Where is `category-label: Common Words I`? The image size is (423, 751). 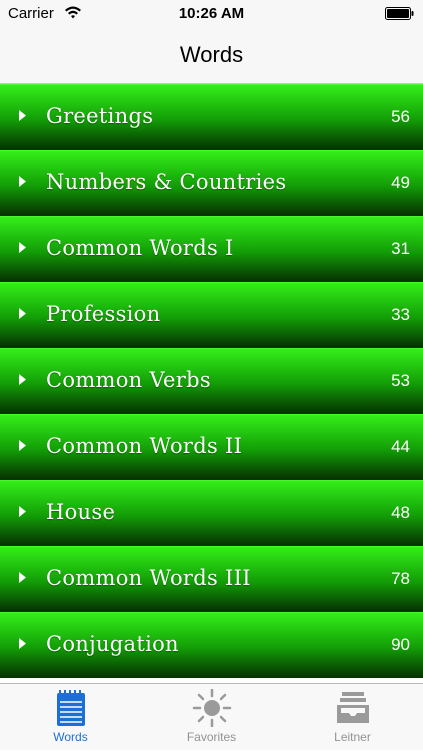 category-label: Common Words I is located at coordinates (140, 248).